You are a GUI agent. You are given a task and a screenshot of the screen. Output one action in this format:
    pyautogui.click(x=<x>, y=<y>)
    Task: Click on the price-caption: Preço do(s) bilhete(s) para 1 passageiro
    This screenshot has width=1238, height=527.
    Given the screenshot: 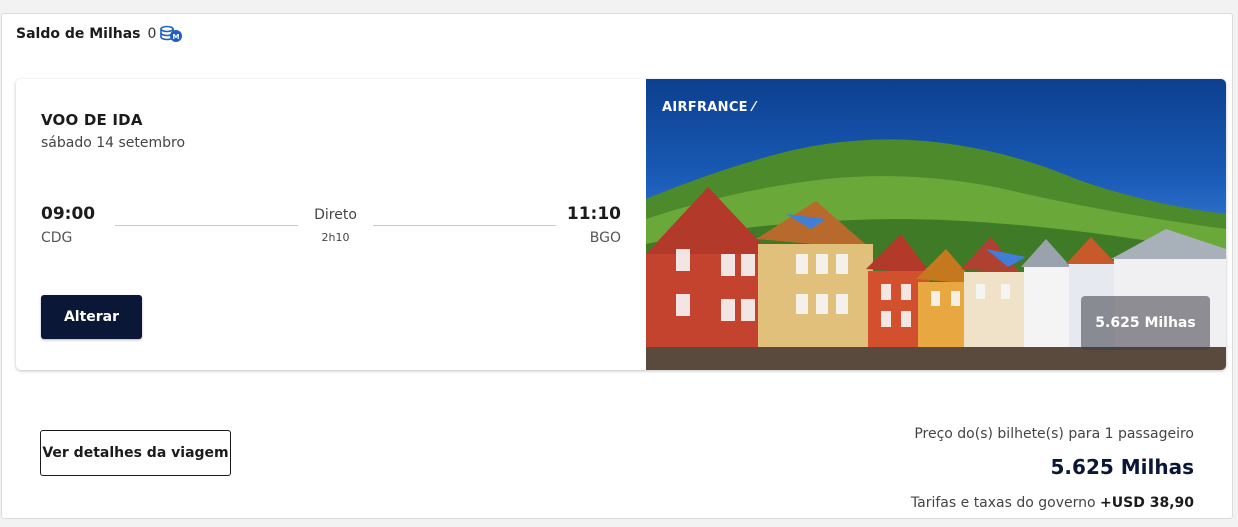 What is the action you would take?
    pyautogui.click(x=1054, y=434)
    